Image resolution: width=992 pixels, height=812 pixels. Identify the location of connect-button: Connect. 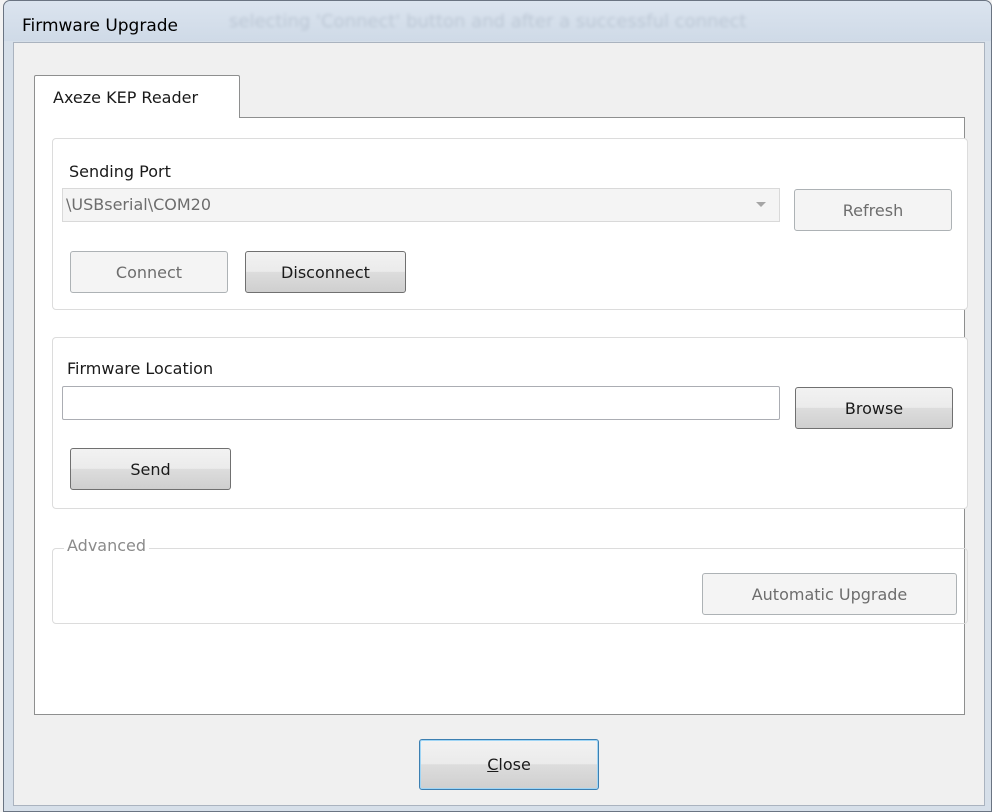
(149, 272).